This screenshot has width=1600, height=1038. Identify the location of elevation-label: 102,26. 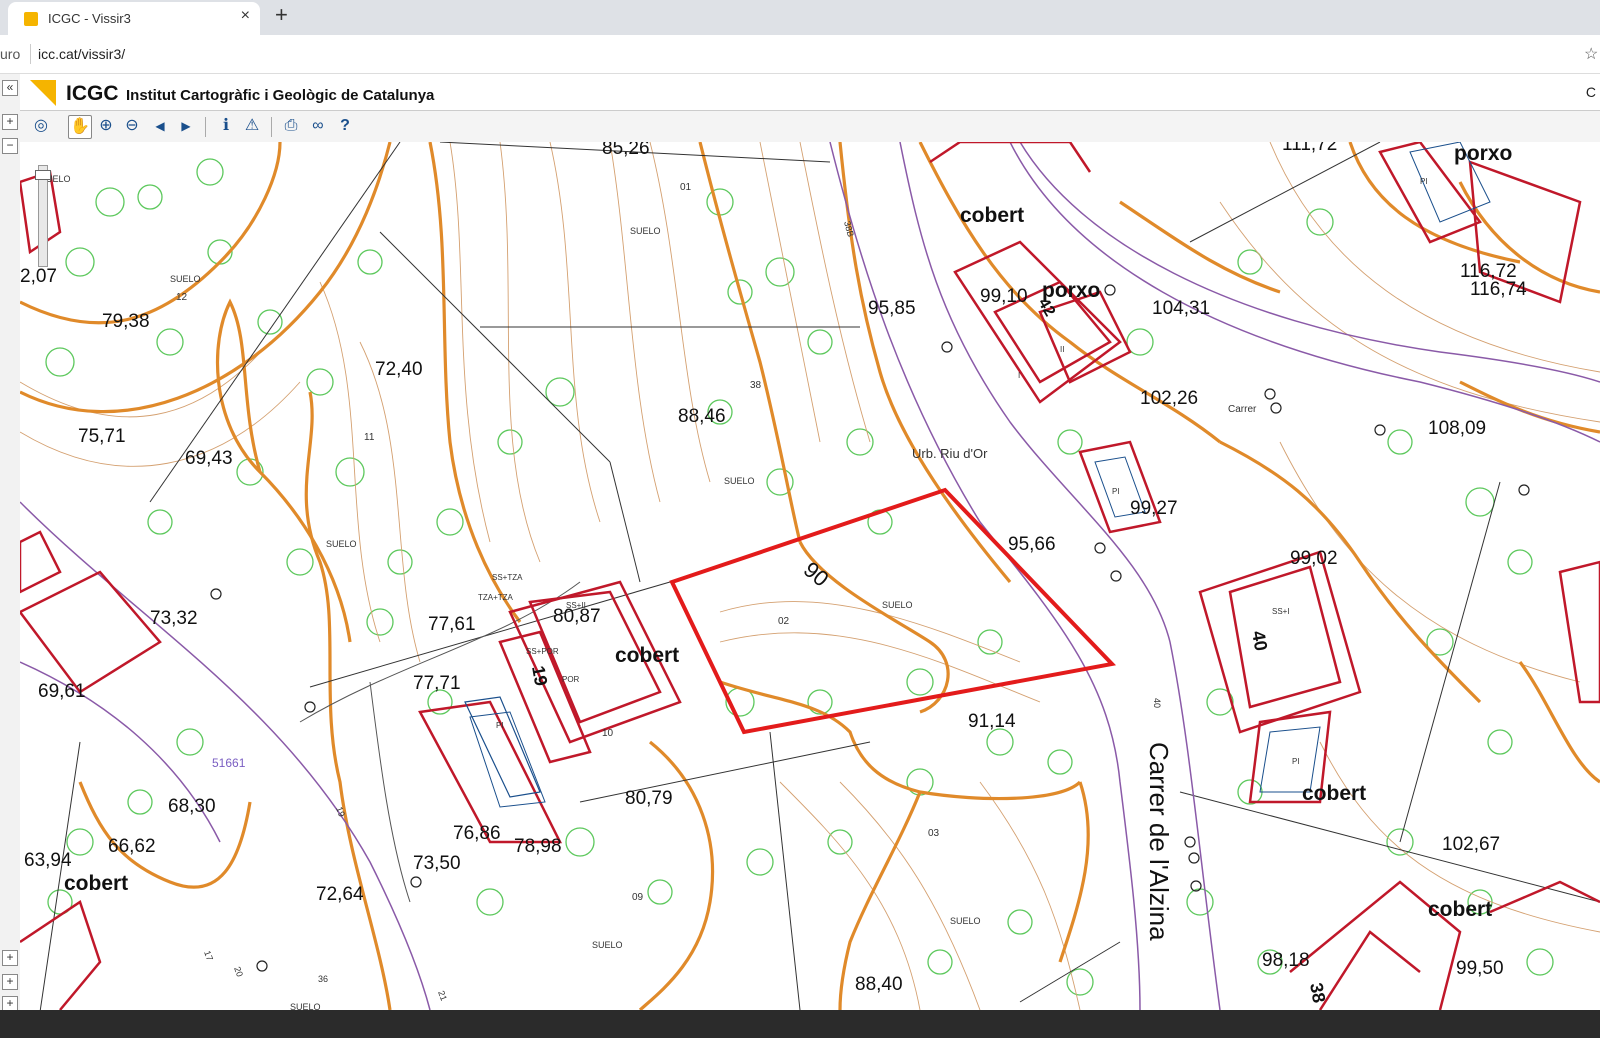
(1169, 398).